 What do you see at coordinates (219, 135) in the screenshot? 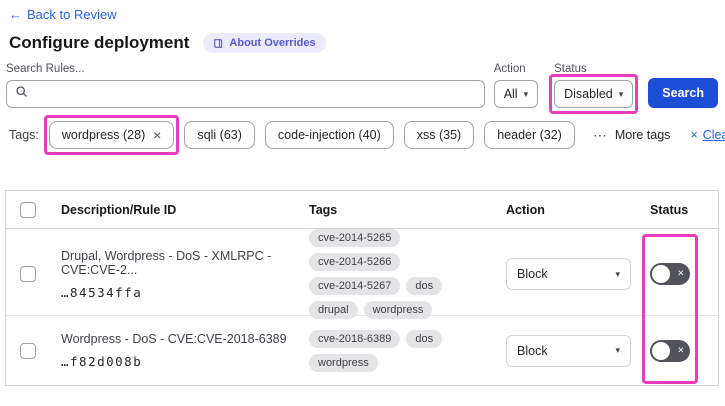
I see `tag-chip-sqli: sqli (63)` at bounding box center [219, 135].